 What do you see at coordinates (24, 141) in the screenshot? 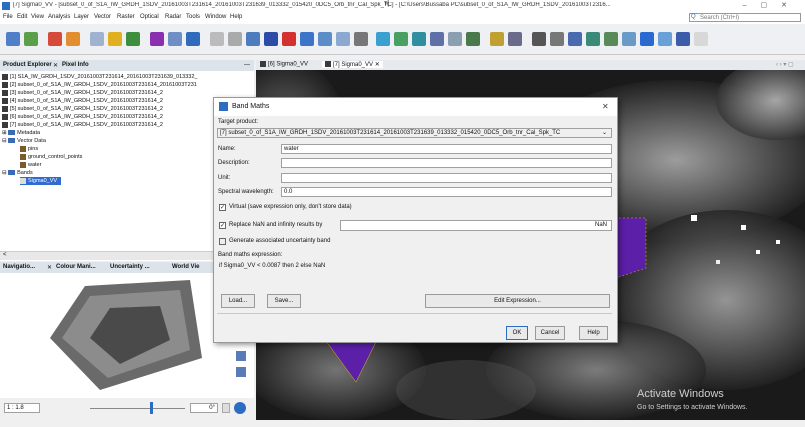
I see `tree-vector-data: ⊟ Vector Data` at bounding box center [24, 141].